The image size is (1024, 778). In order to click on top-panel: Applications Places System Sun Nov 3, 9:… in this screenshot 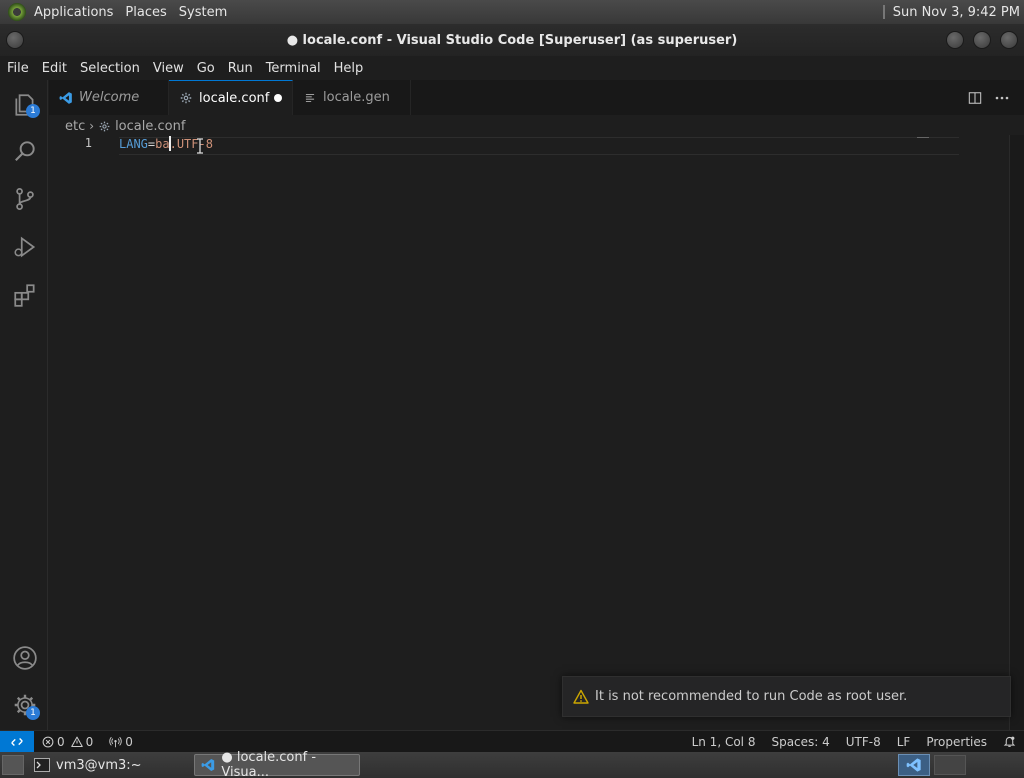, I will do `click(512, 12)`.